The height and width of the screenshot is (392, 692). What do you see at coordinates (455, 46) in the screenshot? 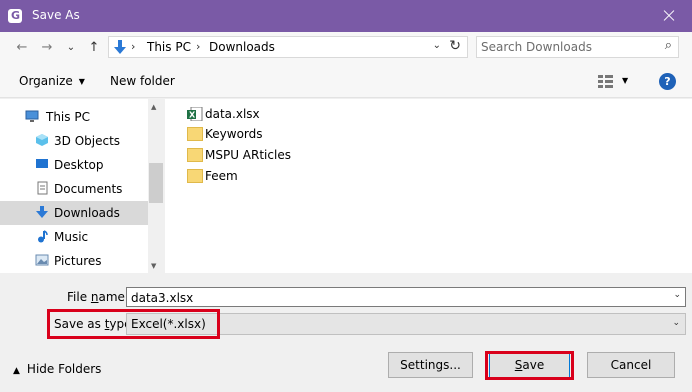
I see `refresh-icon: ↻` at bounding box center [455, 46].